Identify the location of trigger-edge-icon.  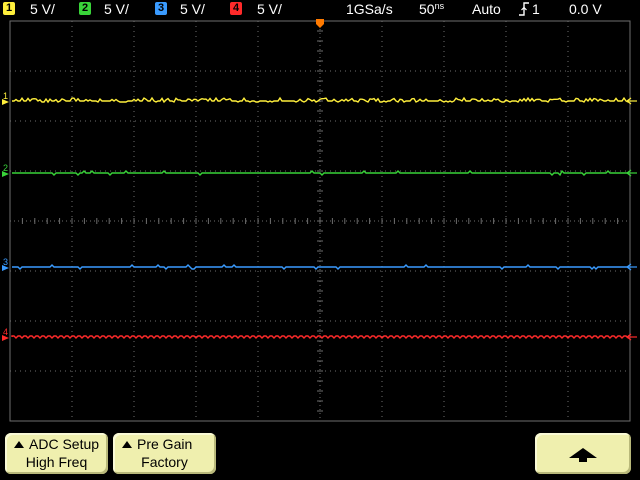
(524, 10).